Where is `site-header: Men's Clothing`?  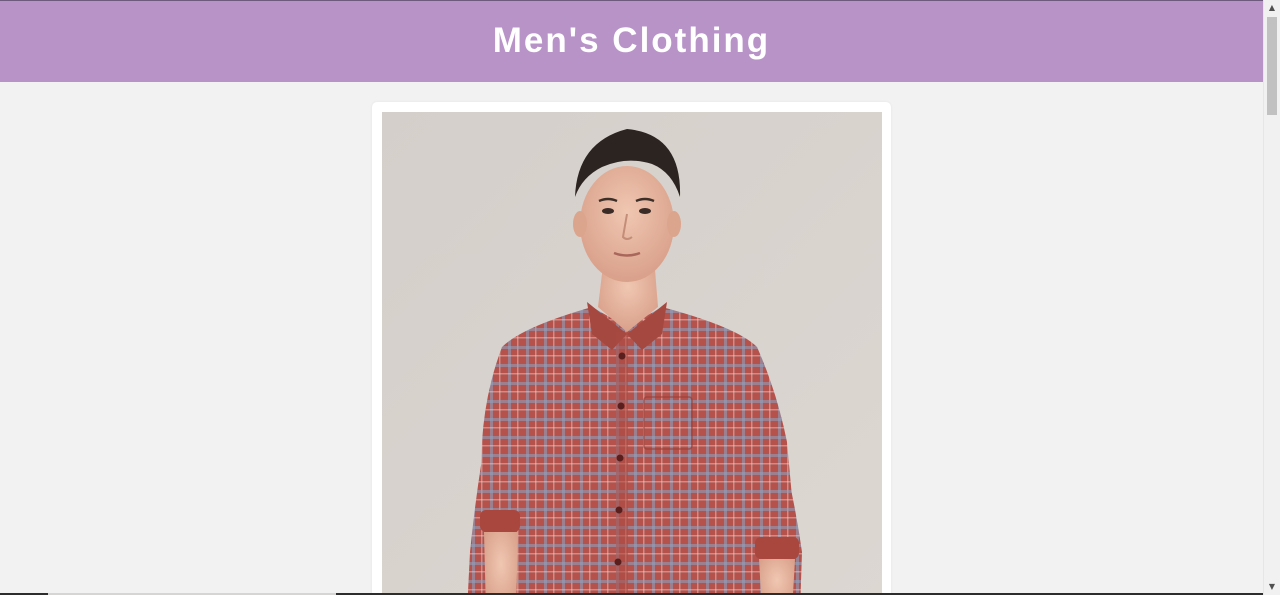
site-header: Men's Clothing is located at coordinates (631, 41).